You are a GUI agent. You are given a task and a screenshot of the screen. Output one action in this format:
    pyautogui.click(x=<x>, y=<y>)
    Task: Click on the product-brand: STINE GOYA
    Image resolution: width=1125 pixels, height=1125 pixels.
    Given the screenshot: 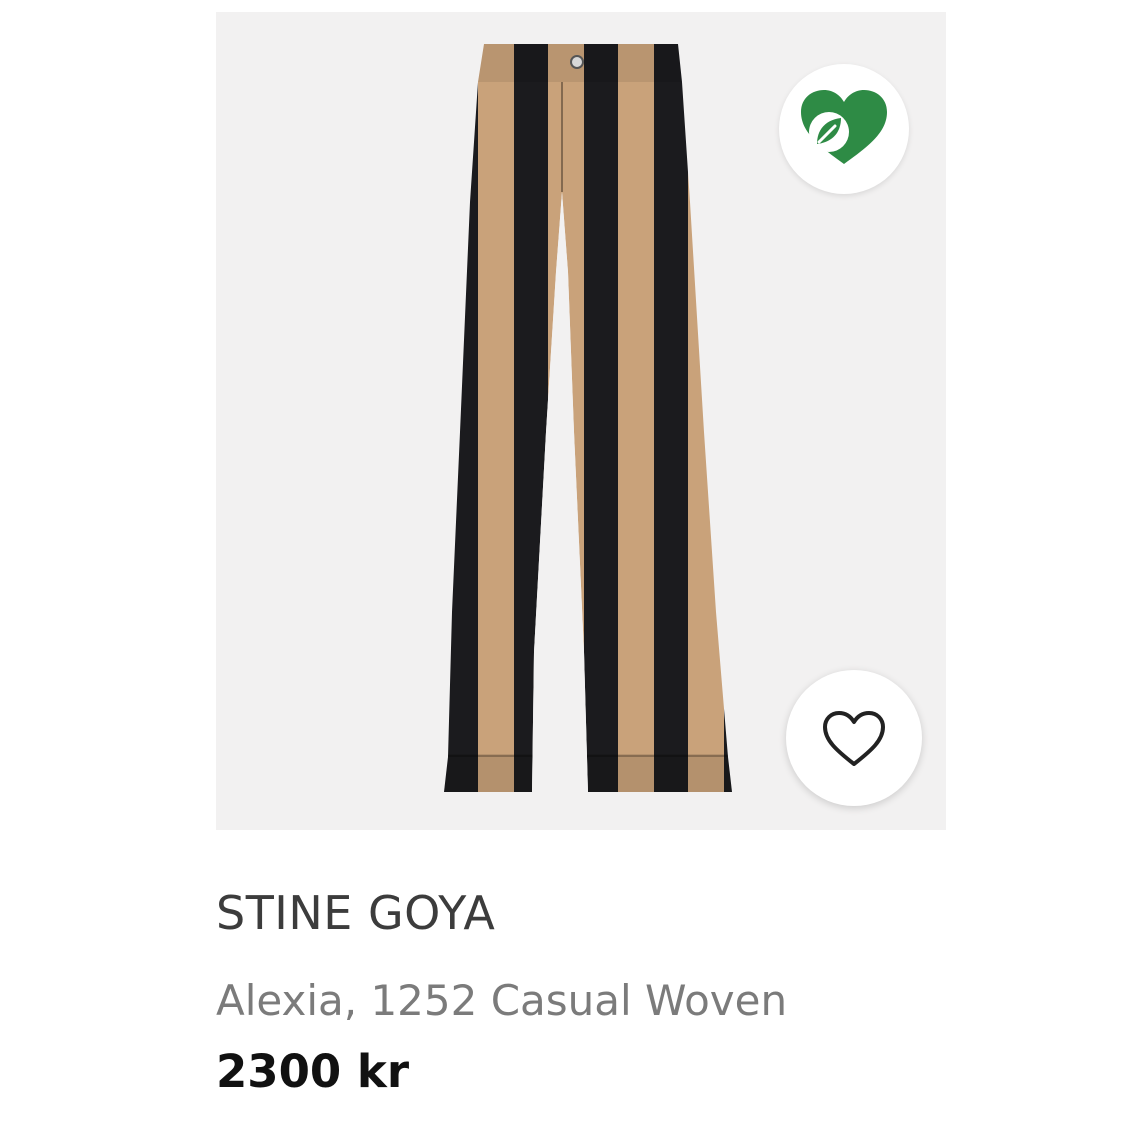 What is the action you would take?
    pyautogui.click(x=355, y=913)
    